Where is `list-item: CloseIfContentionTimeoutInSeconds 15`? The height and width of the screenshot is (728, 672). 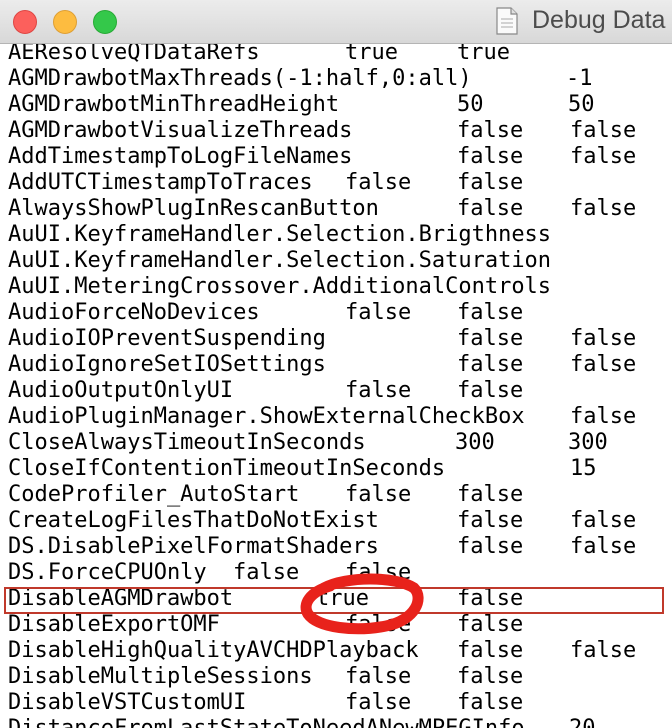
list-item: CloseIfContentionTimeoutInSeconds 15 is located at coordinates (336, 469).